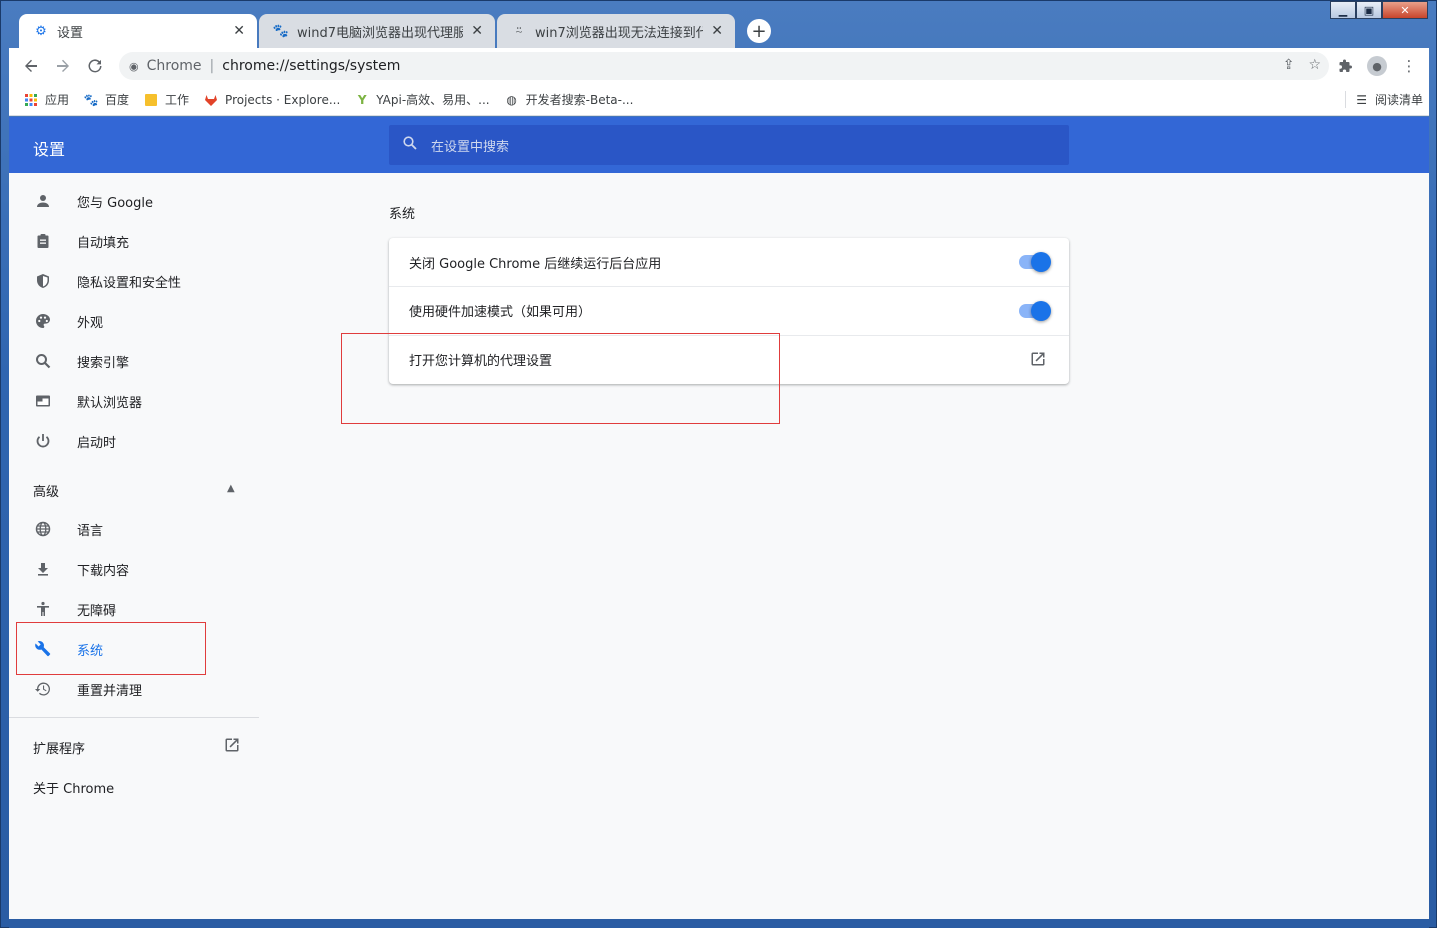 This screenshot has width=1437, height=928. What do you see at coordinates (1361, 99) in the screenshot?
I see `reading-list-icon: ☰` at bounding box center [1361, 99].